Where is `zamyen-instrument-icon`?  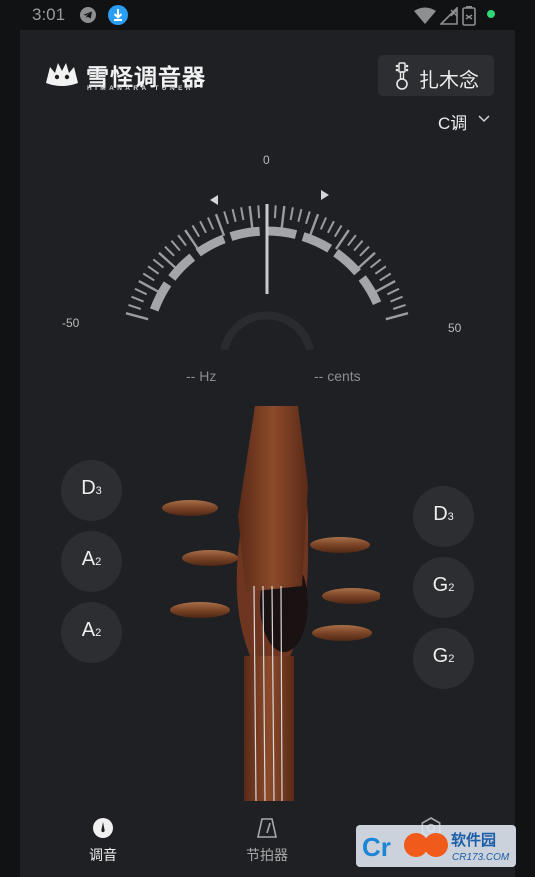
zamyen-instrument-icon is located at coordinates (402, 76).